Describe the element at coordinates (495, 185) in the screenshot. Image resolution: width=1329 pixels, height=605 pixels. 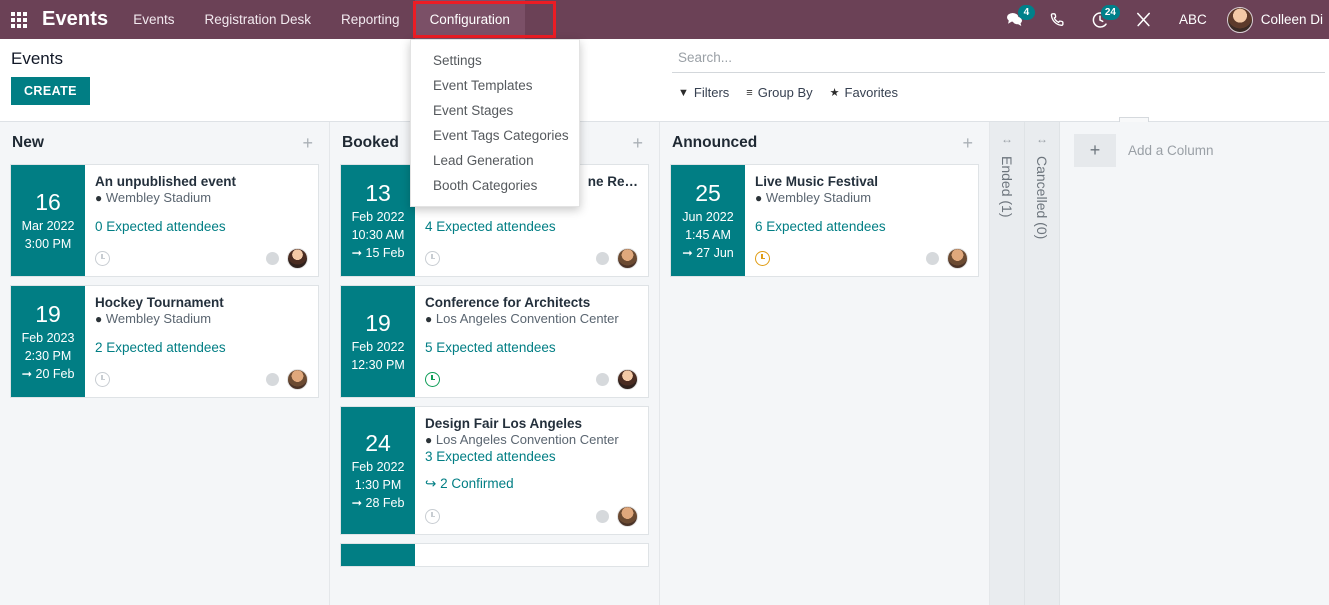
I see `dropdown-item-booth-categories: Booth Categories` at that location.